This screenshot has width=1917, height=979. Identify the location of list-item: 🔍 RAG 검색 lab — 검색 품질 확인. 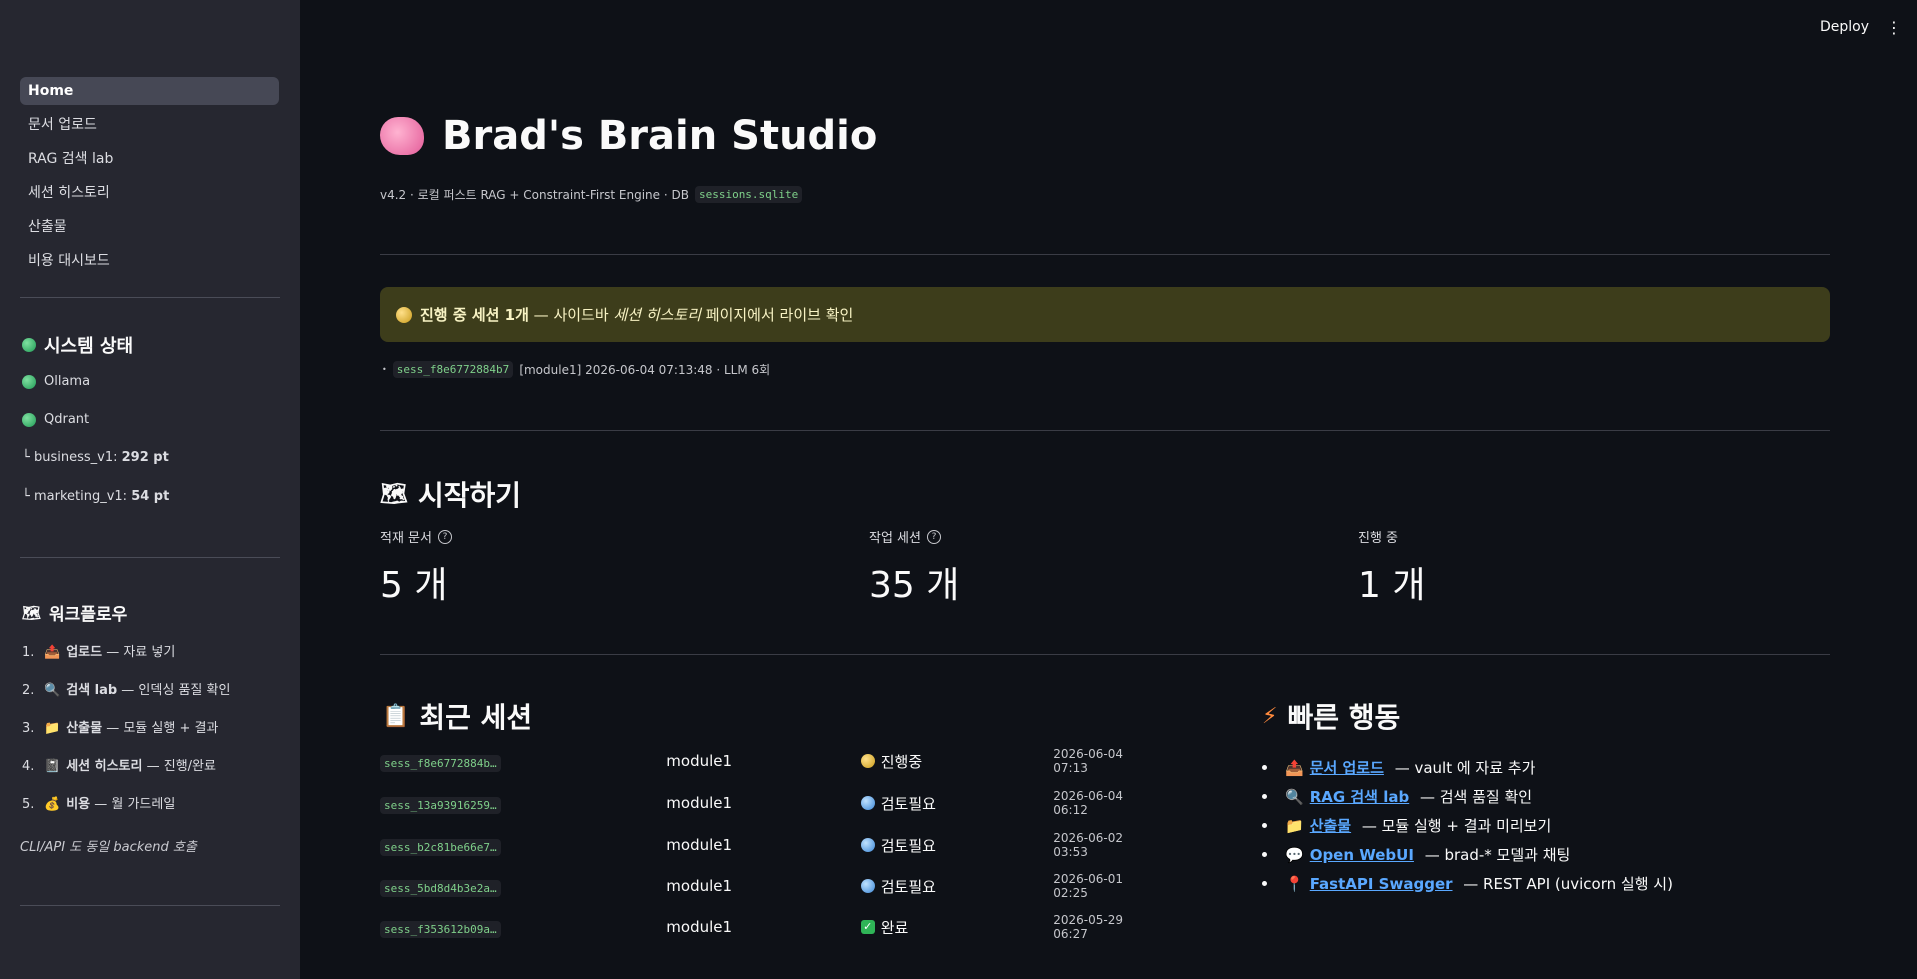
(1542, 796).